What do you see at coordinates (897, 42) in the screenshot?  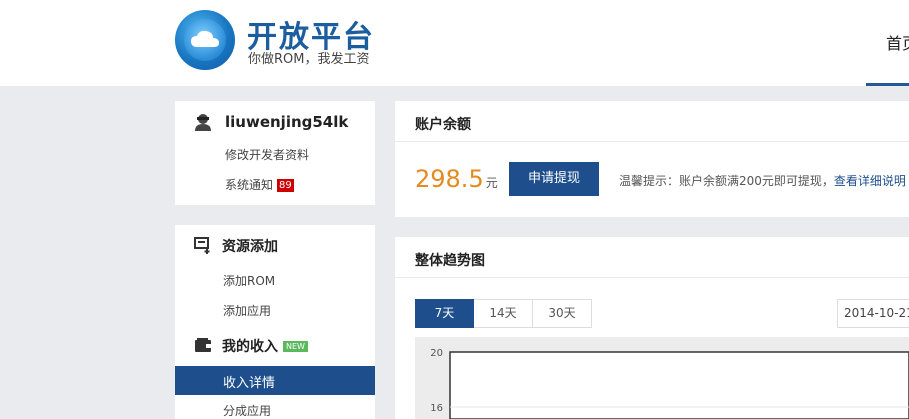 I see `nav-home: 首页` at bounding box center [897, 42].